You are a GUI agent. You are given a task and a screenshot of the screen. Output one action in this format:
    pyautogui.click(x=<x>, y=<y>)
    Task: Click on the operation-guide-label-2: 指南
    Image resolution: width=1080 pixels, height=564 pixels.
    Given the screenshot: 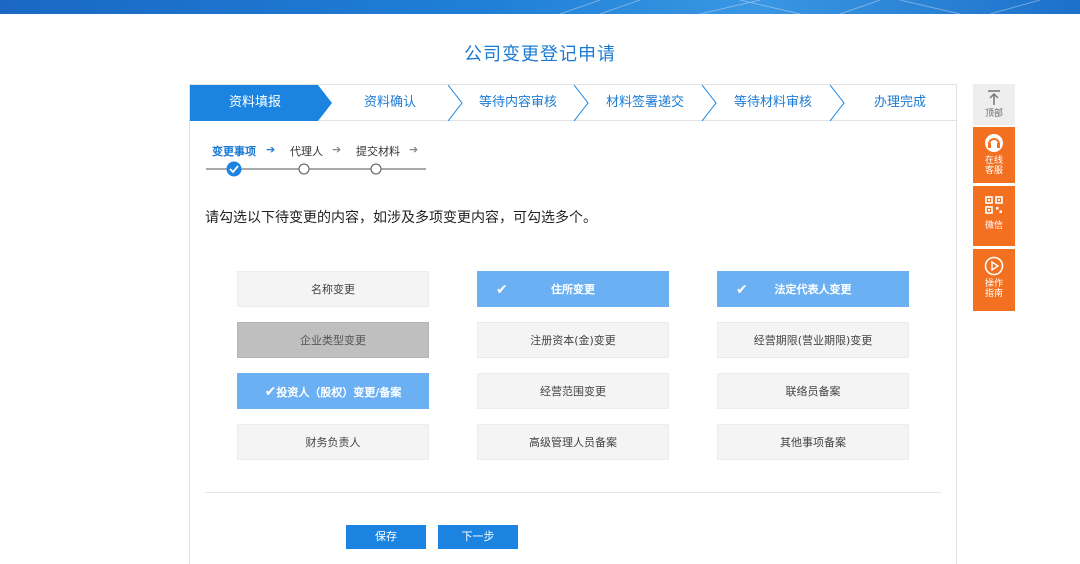 What is the action you would take?
    pyautogui.click(x=993, y=294)
    